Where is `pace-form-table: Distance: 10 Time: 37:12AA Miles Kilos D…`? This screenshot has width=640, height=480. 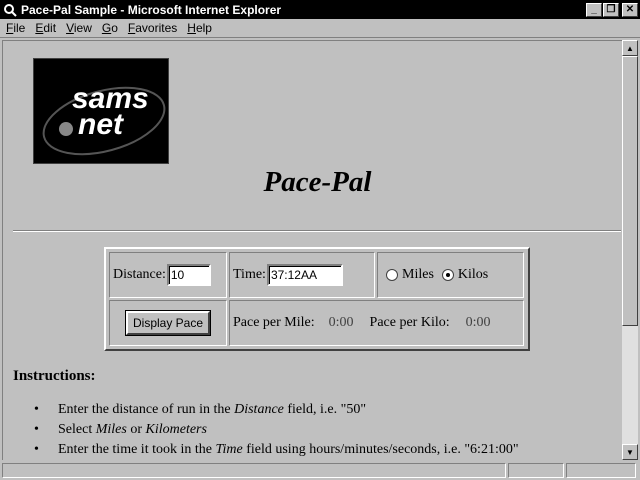 pace-form-table: Distance: 10 Time: 37:12AA Miles Kilos D… is located at coordinates (317, 299).